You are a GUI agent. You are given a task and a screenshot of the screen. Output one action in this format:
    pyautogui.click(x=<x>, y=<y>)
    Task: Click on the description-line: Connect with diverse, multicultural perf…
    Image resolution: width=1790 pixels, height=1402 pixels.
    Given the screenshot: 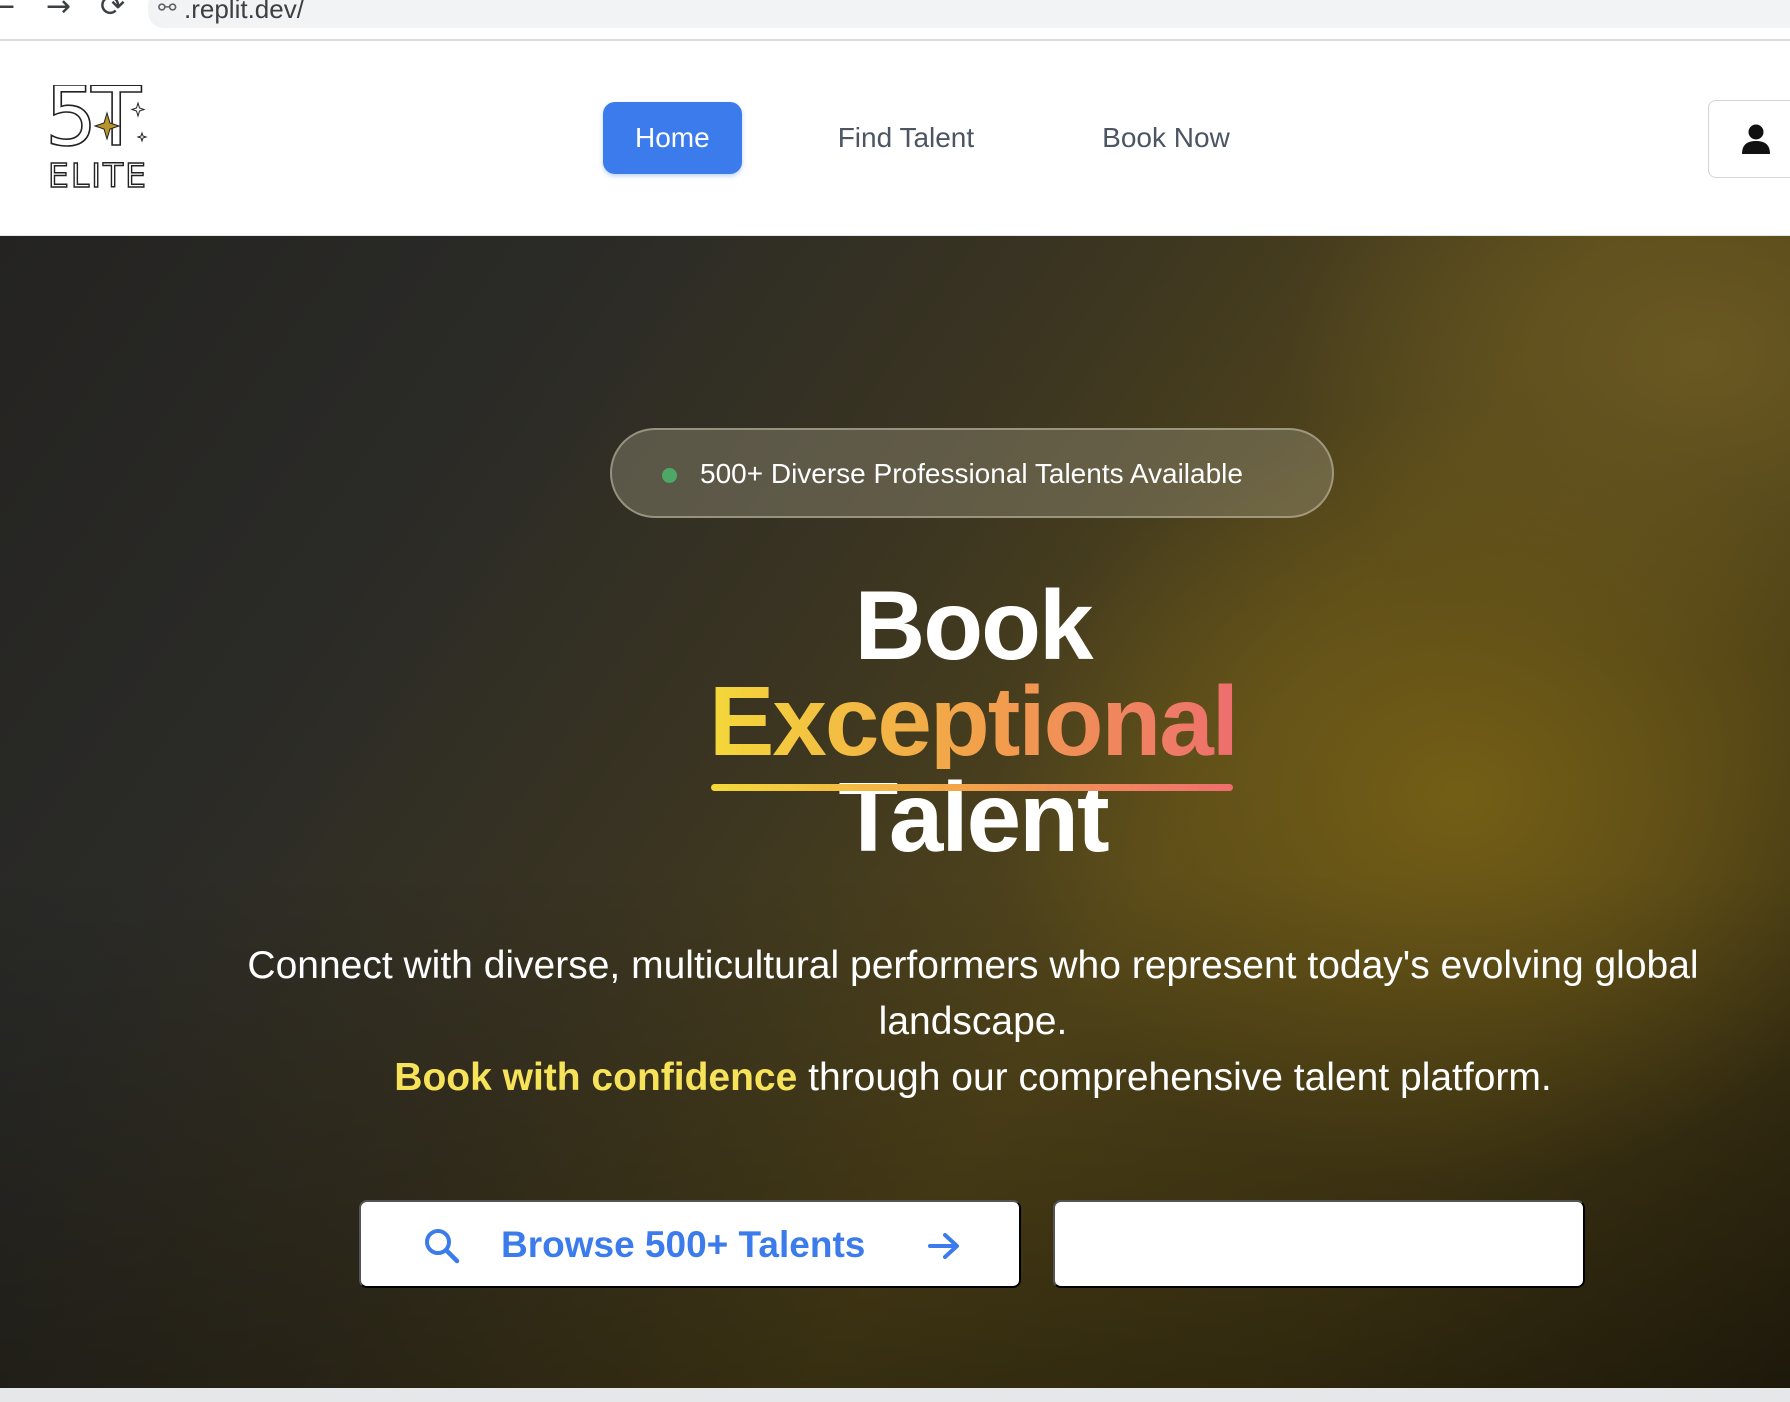 What is the action you would take?
    pyautogui.click(x=973, y=993)
    